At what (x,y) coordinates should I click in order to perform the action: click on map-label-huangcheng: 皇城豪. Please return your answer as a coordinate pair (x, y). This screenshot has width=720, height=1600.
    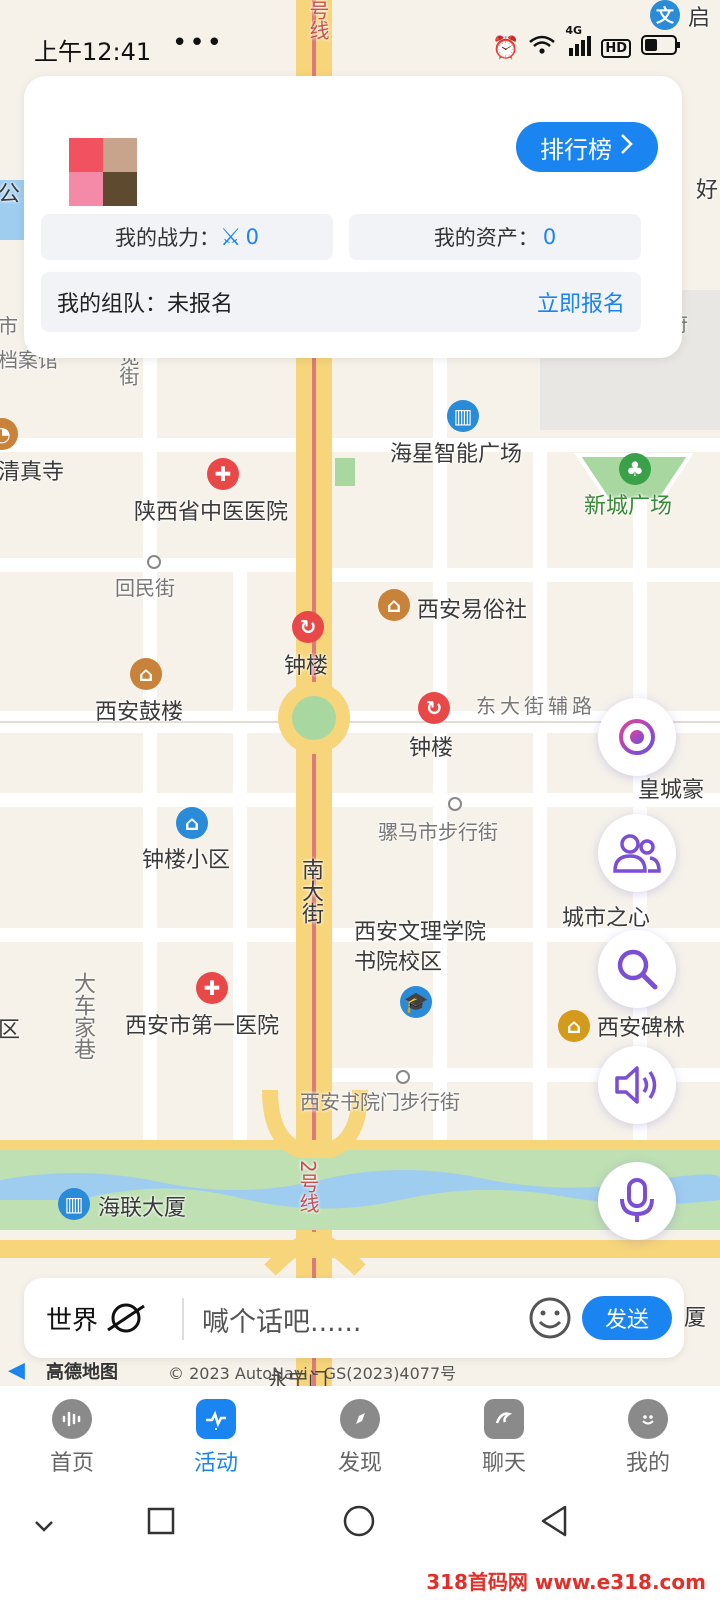
    Looking at the image, I should click on (671, 788).